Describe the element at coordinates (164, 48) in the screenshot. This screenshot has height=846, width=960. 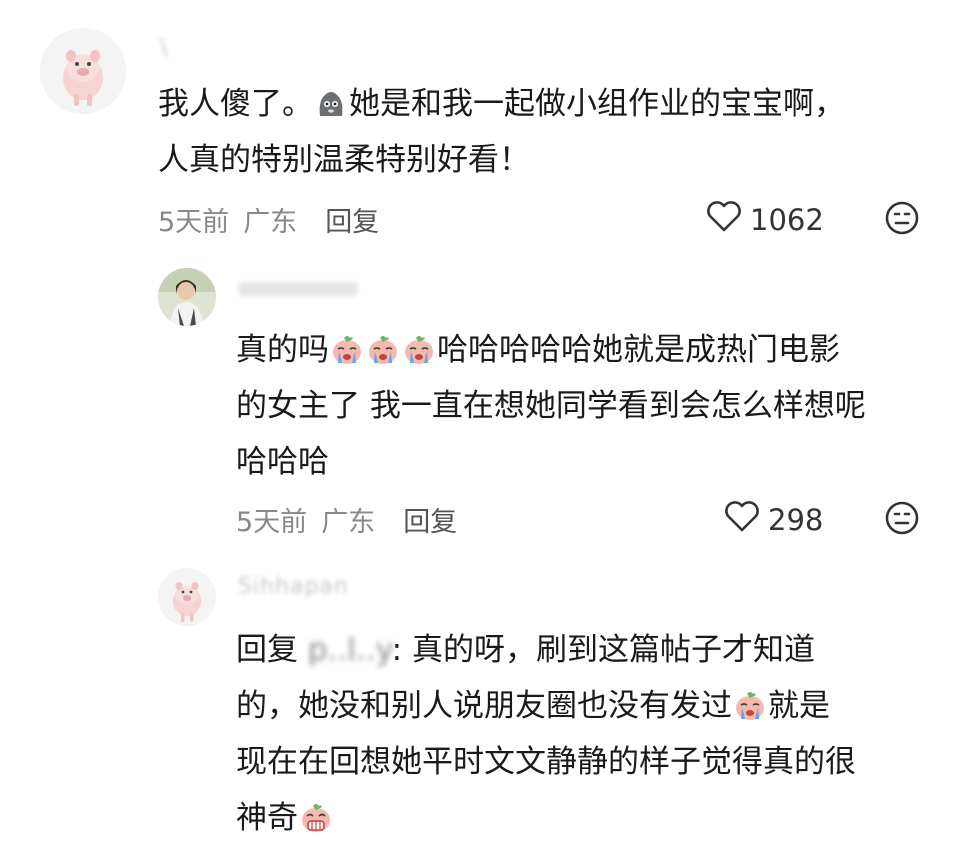
I see `username: \` at that location.